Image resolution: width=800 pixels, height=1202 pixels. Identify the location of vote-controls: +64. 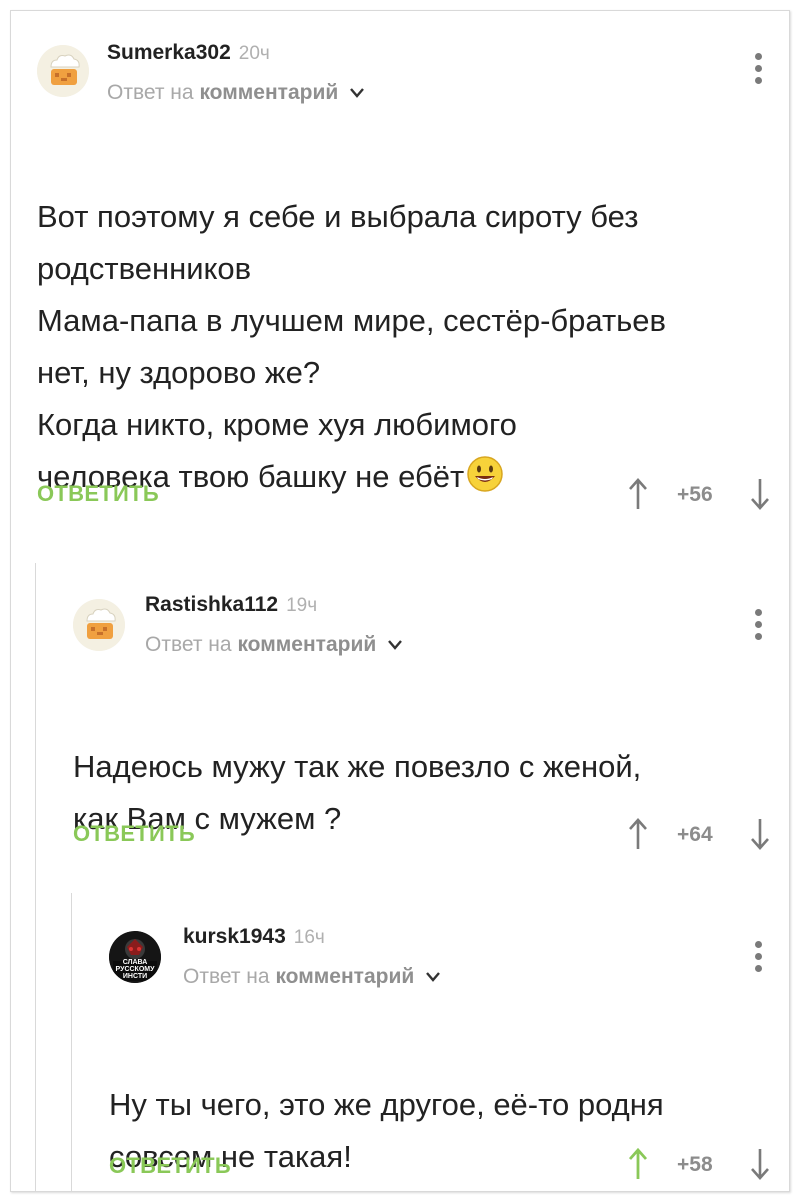
(697, 835).